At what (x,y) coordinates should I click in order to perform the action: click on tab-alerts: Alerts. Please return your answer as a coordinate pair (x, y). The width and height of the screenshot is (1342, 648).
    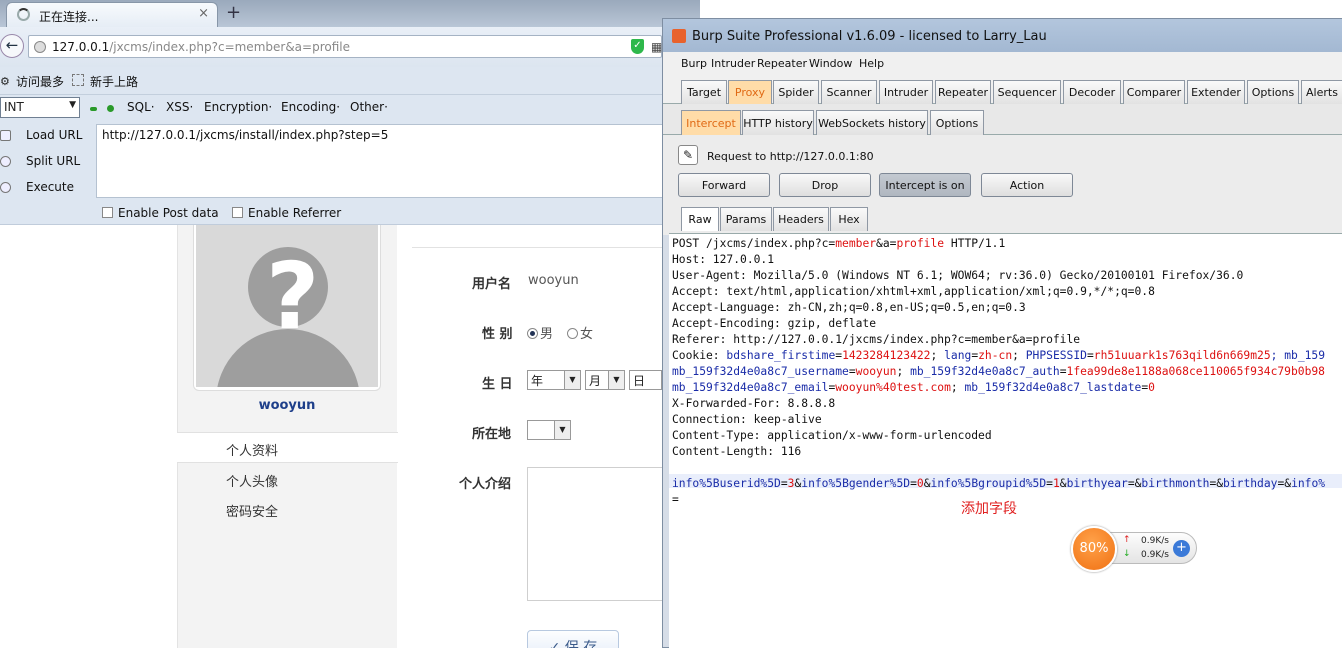
    Looking at the image, I should click on (1321, 92).